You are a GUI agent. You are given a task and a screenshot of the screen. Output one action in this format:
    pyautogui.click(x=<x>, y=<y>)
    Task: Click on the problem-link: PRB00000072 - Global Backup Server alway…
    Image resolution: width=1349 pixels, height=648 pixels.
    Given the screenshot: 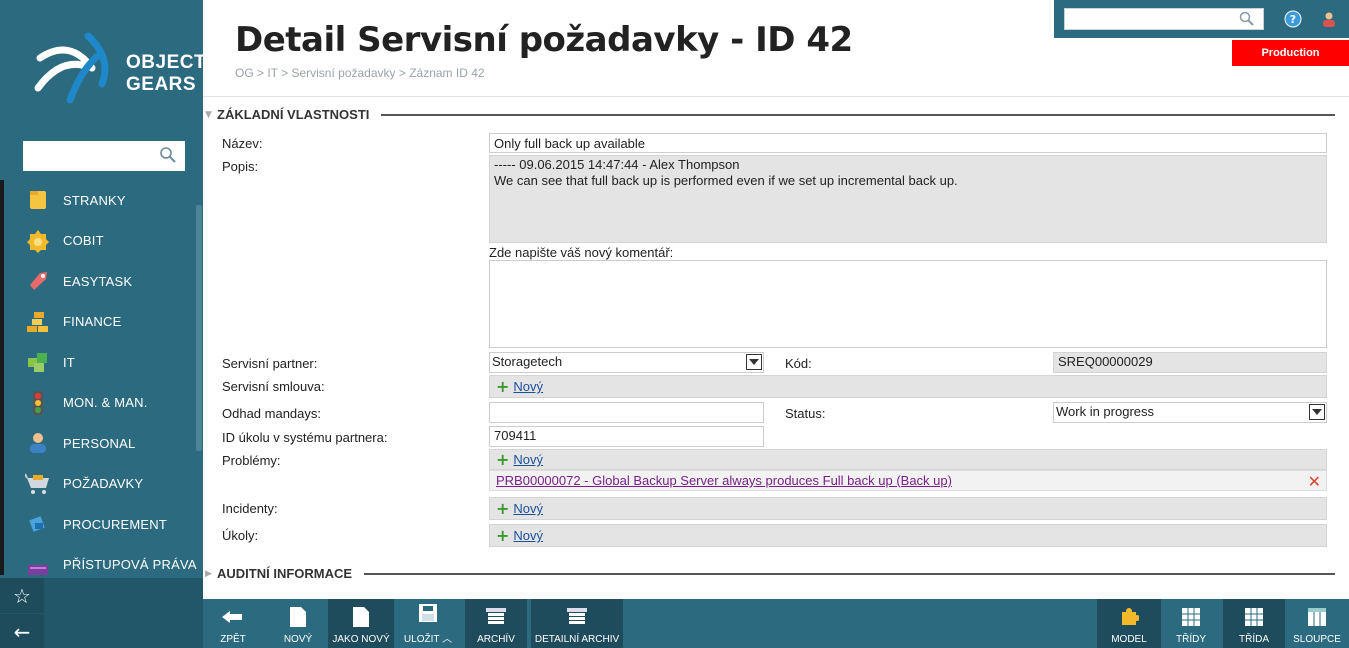 What is the action you would take?
    pyautogui.click(x=724, y=480)
    